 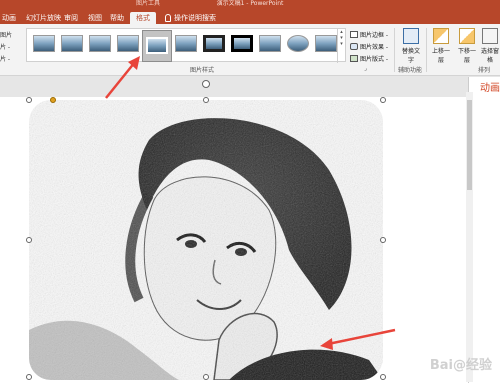 What do you see at coordinates (326, 344) in the screenshot?
I see `arrowhead-icon` at bounding box center [326, 344].